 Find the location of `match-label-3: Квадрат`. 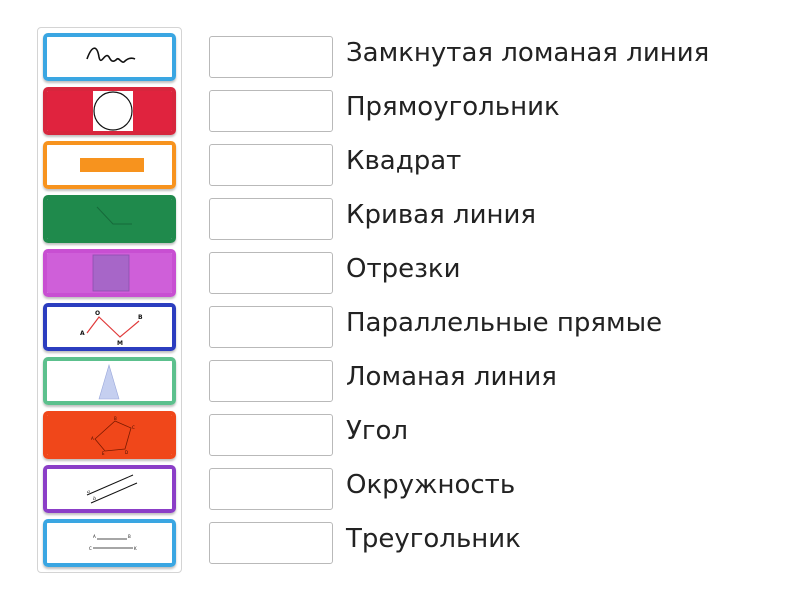

match-label-3: Квадрат is located at coordinates (404, 161).